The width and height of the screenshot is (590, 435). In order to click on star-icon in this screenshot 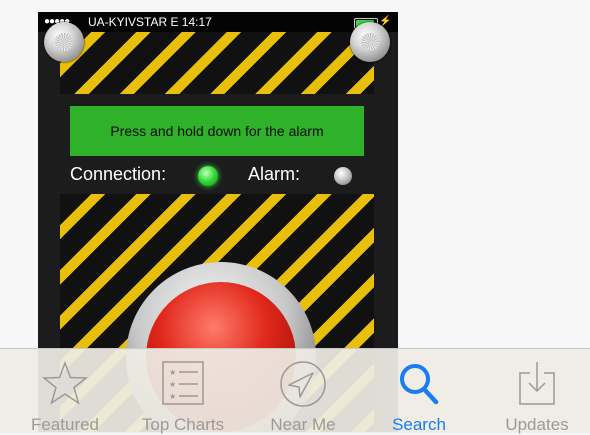, I will do `click(65, 382)`.